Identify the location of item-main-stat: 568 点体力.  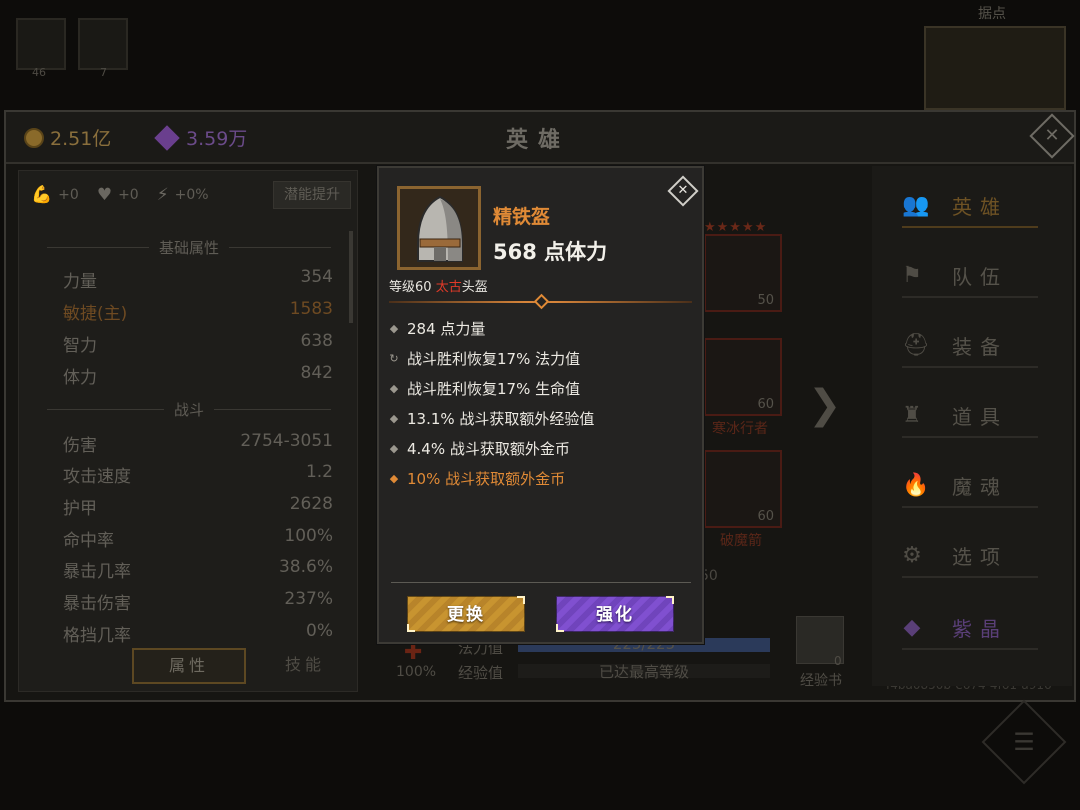
(550, 252).